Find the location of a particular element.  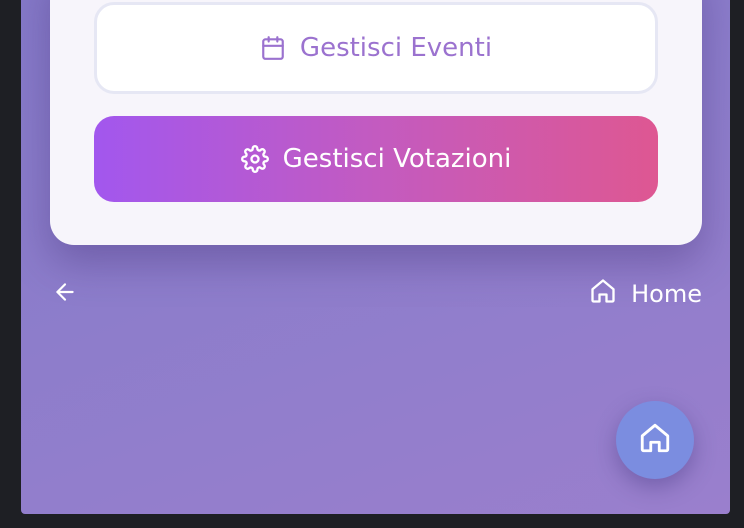

arrow-left-icon is located at coordinates (65, 294).